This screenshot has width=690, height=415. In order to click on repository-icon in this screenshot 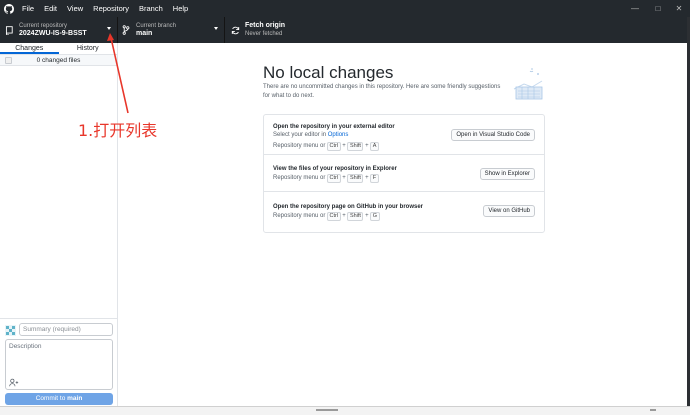, I will do `click(9, 30)`.